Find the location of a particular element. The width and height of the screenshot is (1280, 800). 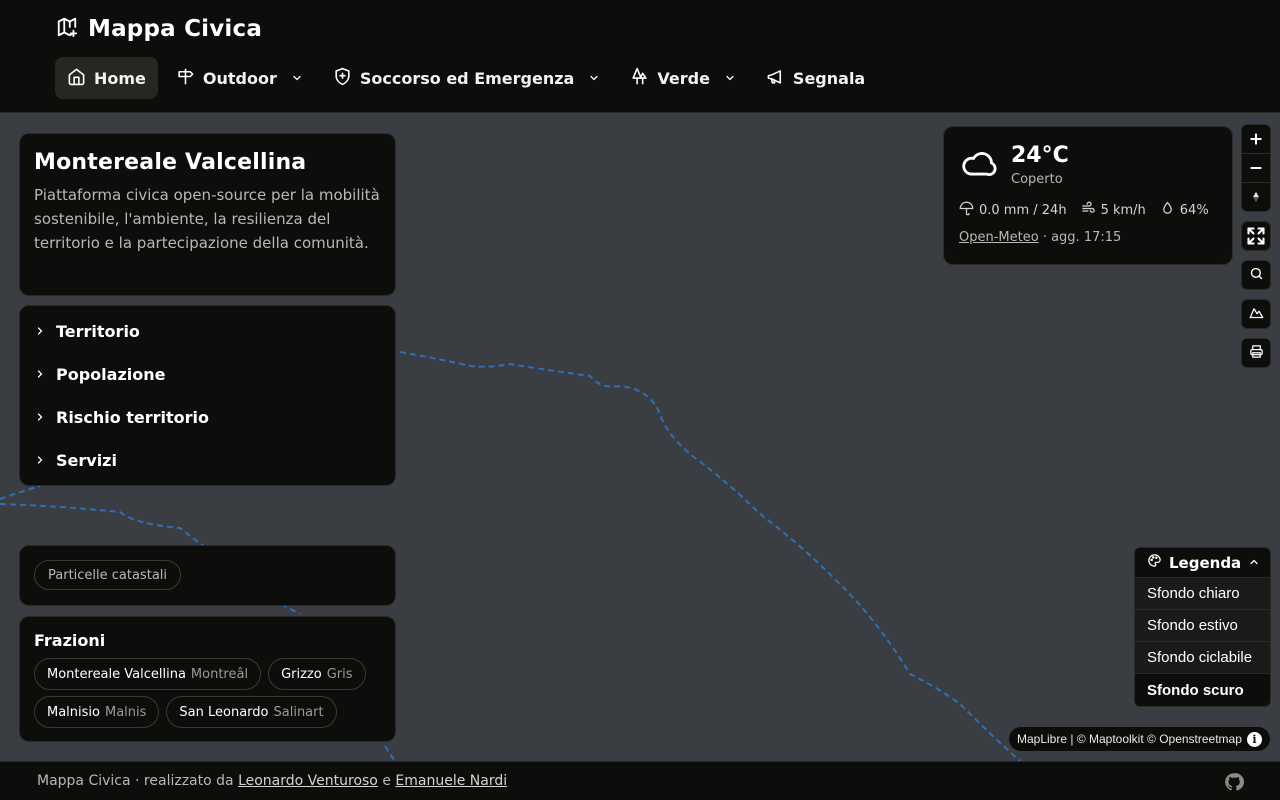

frazione-chip: Montereale Valcellina Montreâl is located at coordinates (148, 674).